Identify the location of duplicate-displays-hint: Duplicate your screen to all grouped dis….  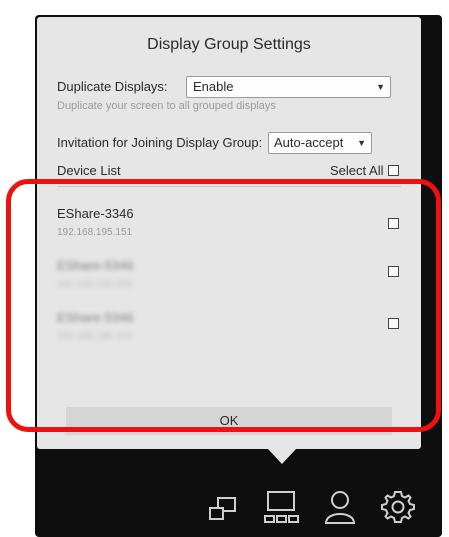
(166, 106).